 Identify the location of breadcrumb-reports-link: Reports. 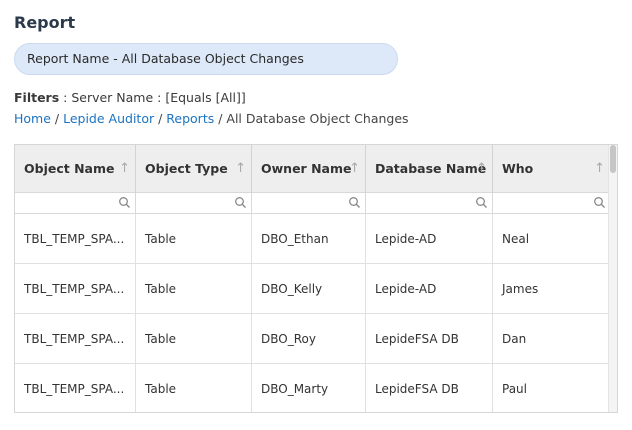
(190, 118).